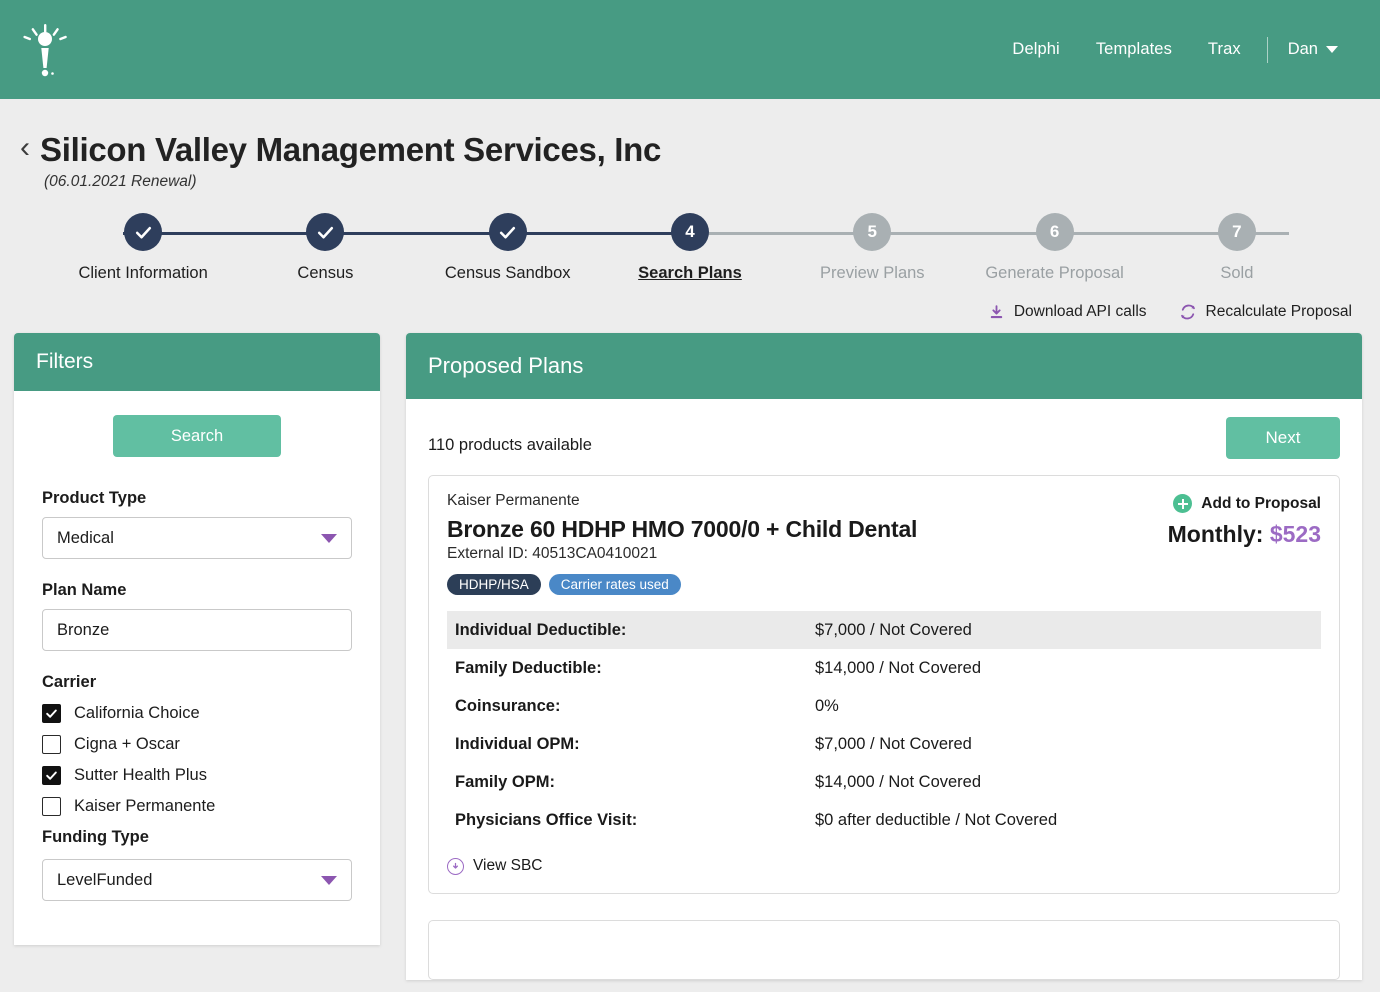 The height and width of the screenshot is (992, 1380). I want to click on step-client-information: Client Information, so click(143, 248).